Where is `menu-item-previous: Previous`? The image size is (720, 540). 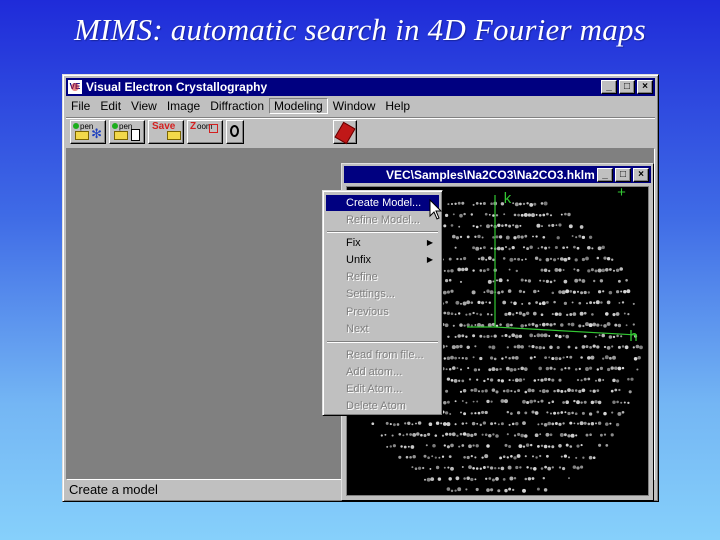 menu-item-previous: Previous is located at coordinates (382, 312).